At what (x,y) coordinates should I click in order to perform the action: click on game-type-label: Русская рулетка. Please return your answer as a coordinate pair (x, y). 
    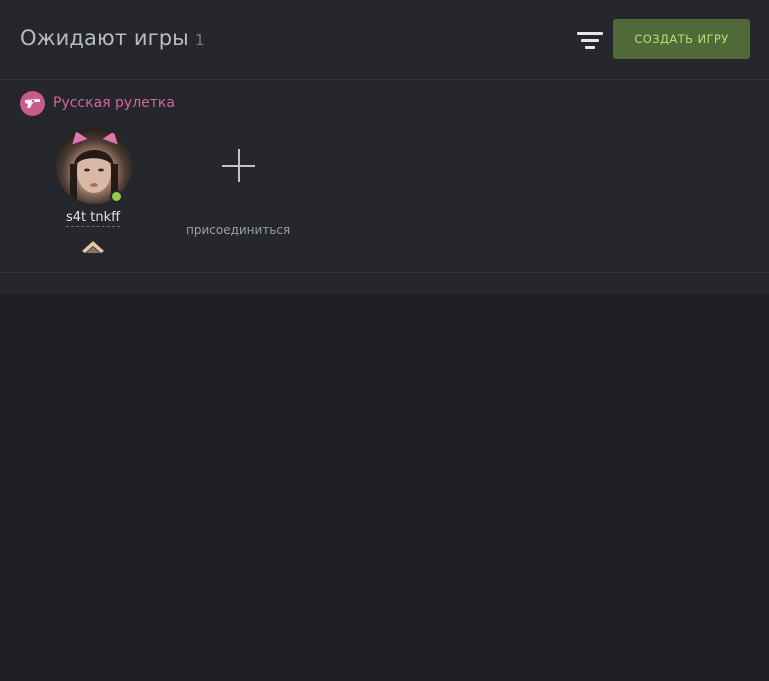
    Looking at the image, I should click on (114, 103).